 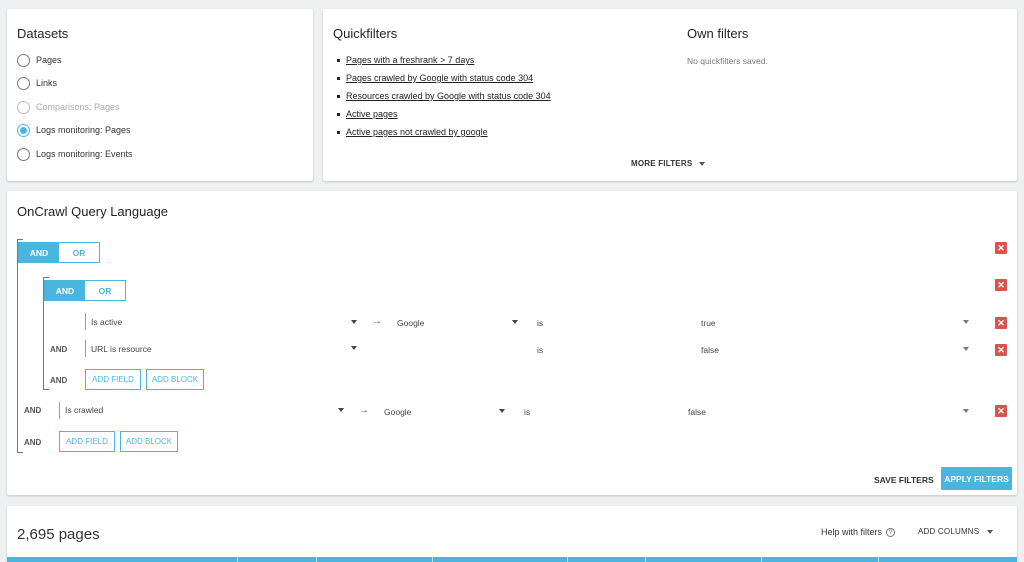 I want to click on outer-and-or-toggle: AND OR, so click(x=59, y=252).